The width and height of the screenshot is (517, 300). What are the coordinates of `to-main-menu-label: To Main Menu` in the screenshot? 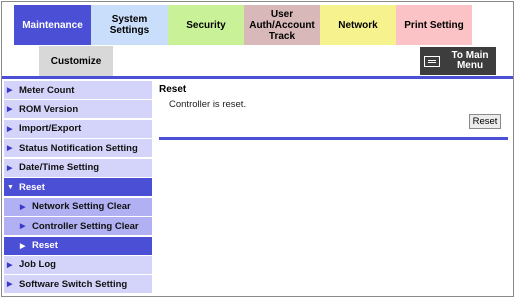 It's located at (470, 60).